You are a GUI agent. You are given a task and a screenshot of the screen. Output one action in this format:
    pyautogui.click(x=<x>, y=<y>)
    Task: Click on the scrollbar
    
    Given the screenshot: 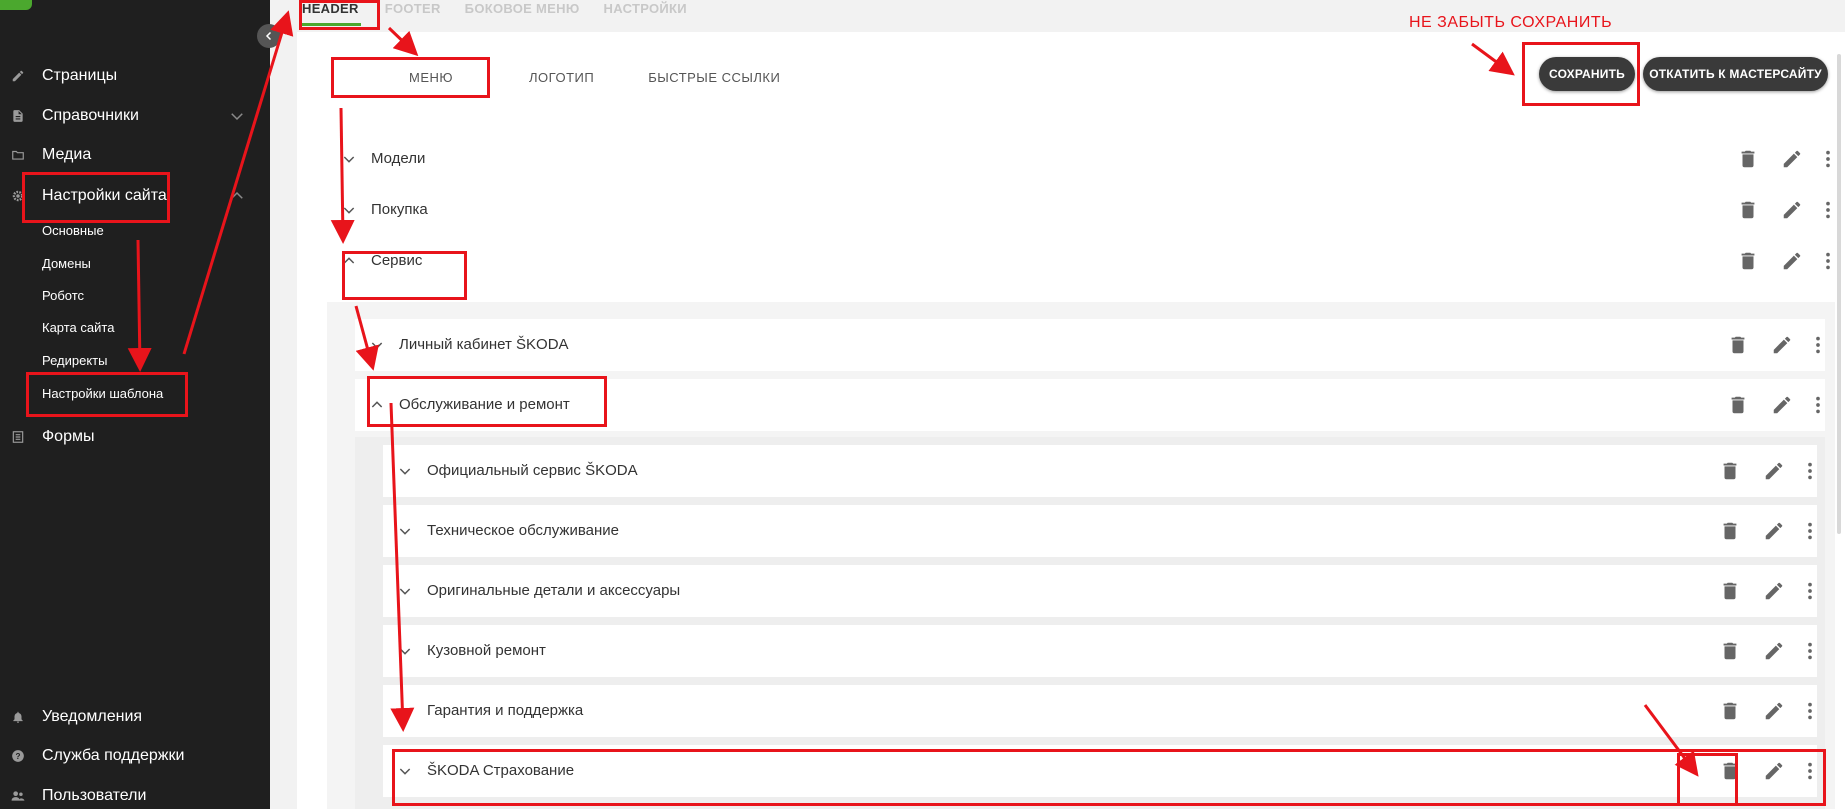 What is the action you would take?
    pyautogui.click(x=1839, y=294)
    